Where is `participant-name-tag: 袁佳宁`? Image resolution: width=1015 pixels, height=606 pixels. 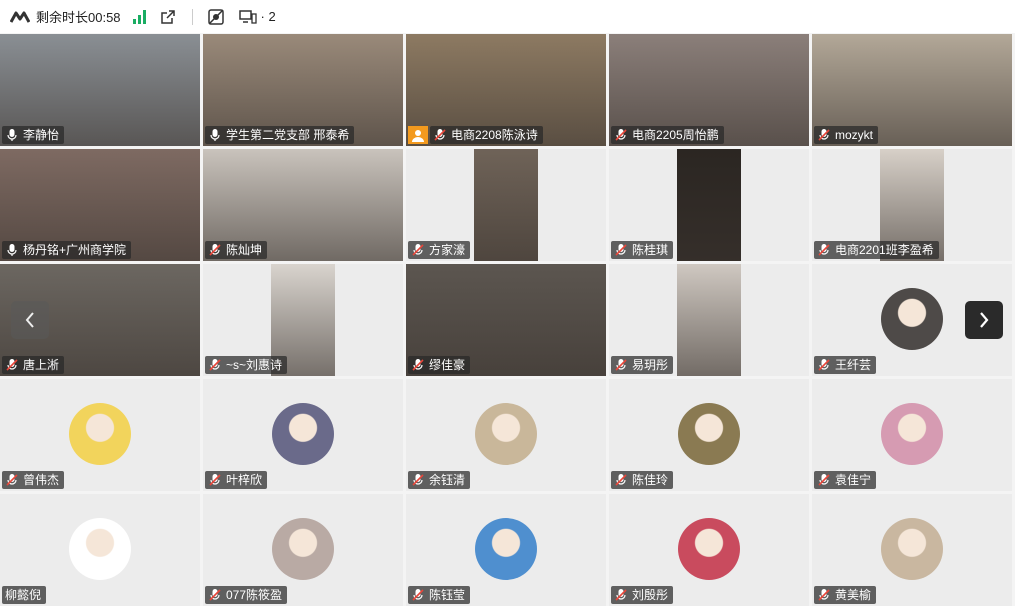 participant-name-tag: 袁佳宁 is located at coordinates (845, 480).